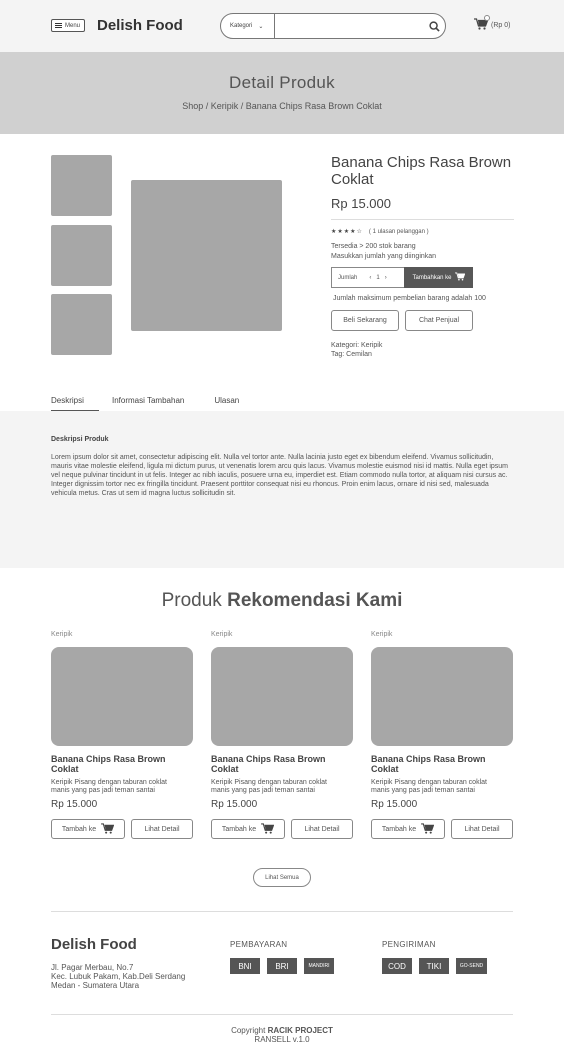 This screenshot has width=564, height=1055. Describe the element at coordinates (226, 403) in the screenshot. I see `tab-reviews: Ulasan` at that location.